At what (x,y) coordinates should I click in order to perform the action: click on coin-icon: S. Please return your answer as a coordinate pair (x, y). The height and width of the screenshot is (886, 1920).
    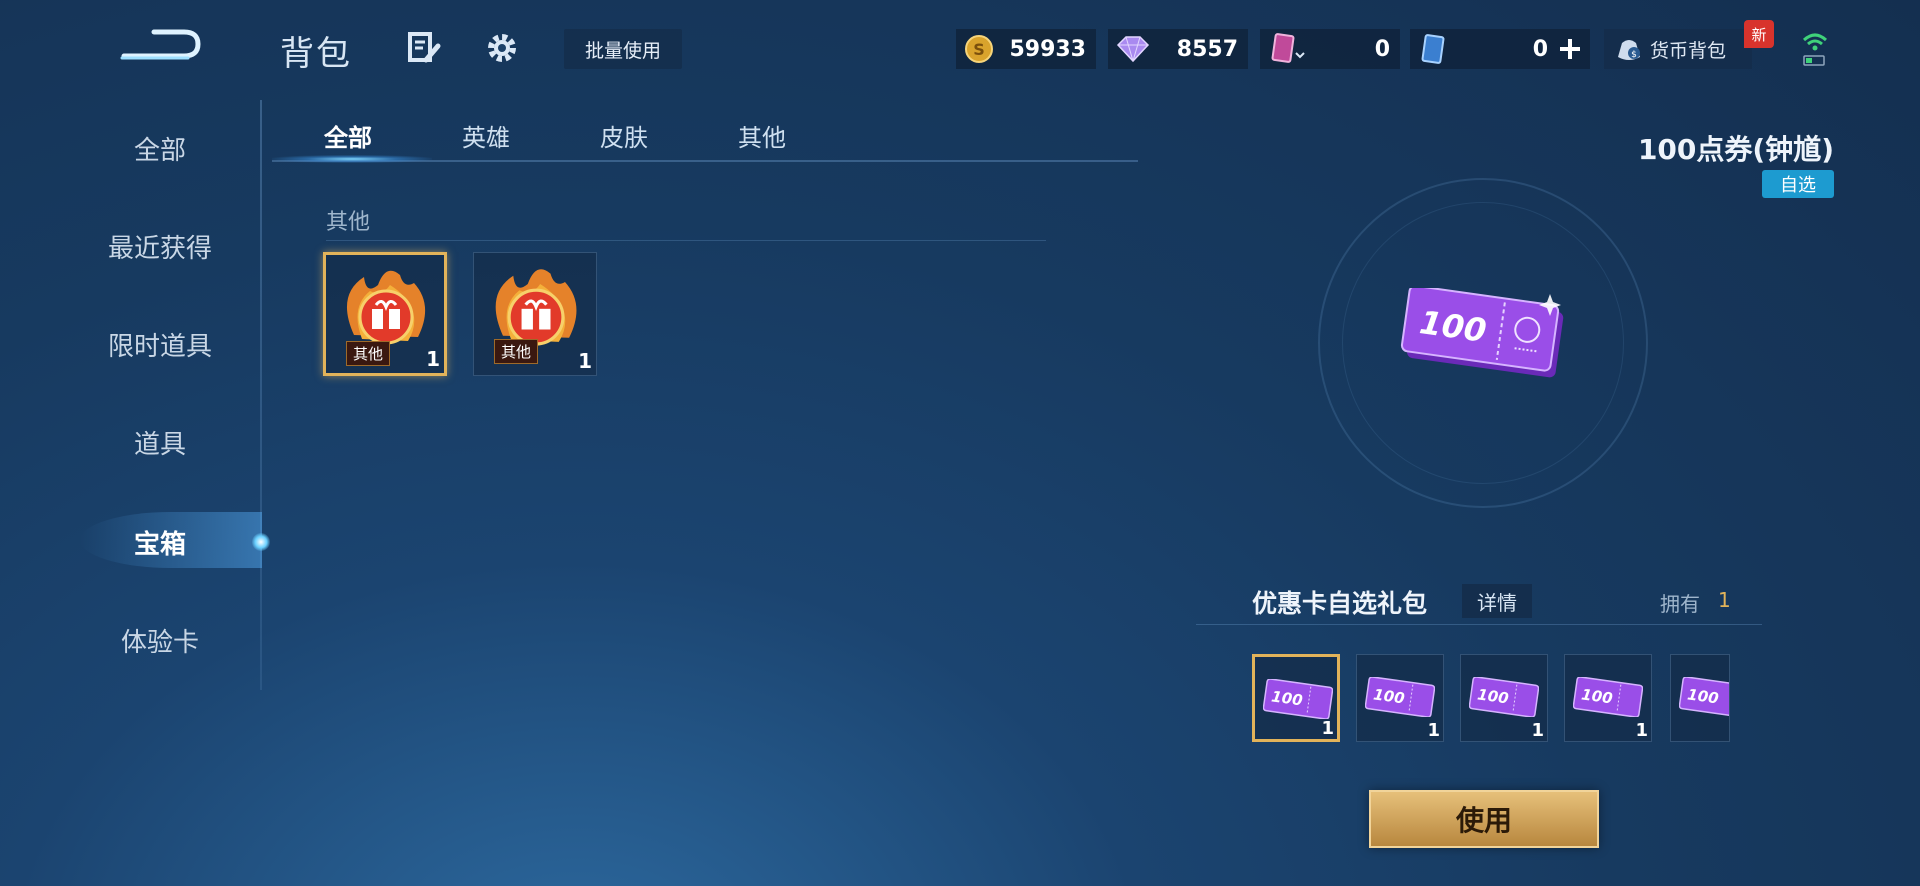
    Looking at the image, I should click on (979, 49).